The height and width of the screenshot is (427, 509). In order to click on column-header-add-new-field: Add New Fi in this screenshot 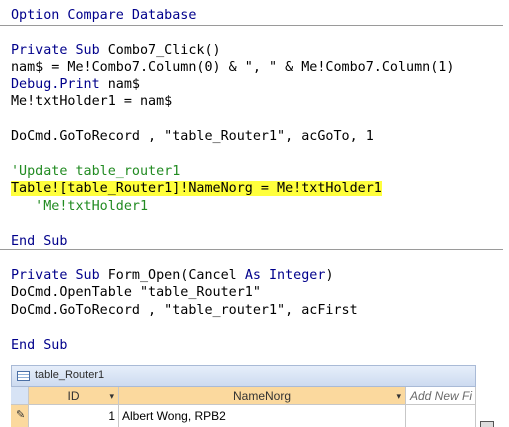, I will do `click(441, 396)`.